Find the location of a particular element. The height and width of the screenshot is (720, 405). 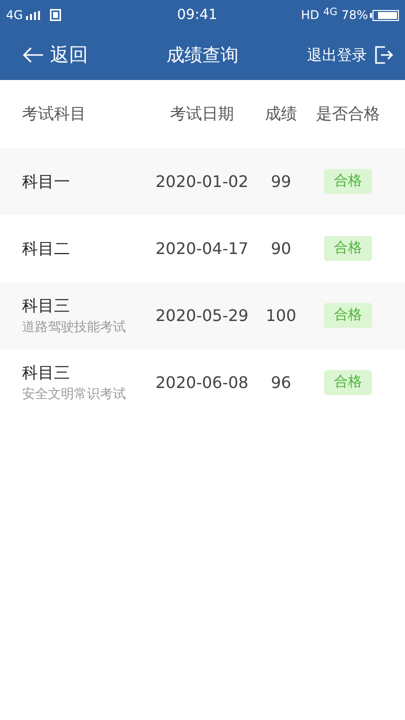

column-header: 考试科目 is located at coordinates (54, 114).